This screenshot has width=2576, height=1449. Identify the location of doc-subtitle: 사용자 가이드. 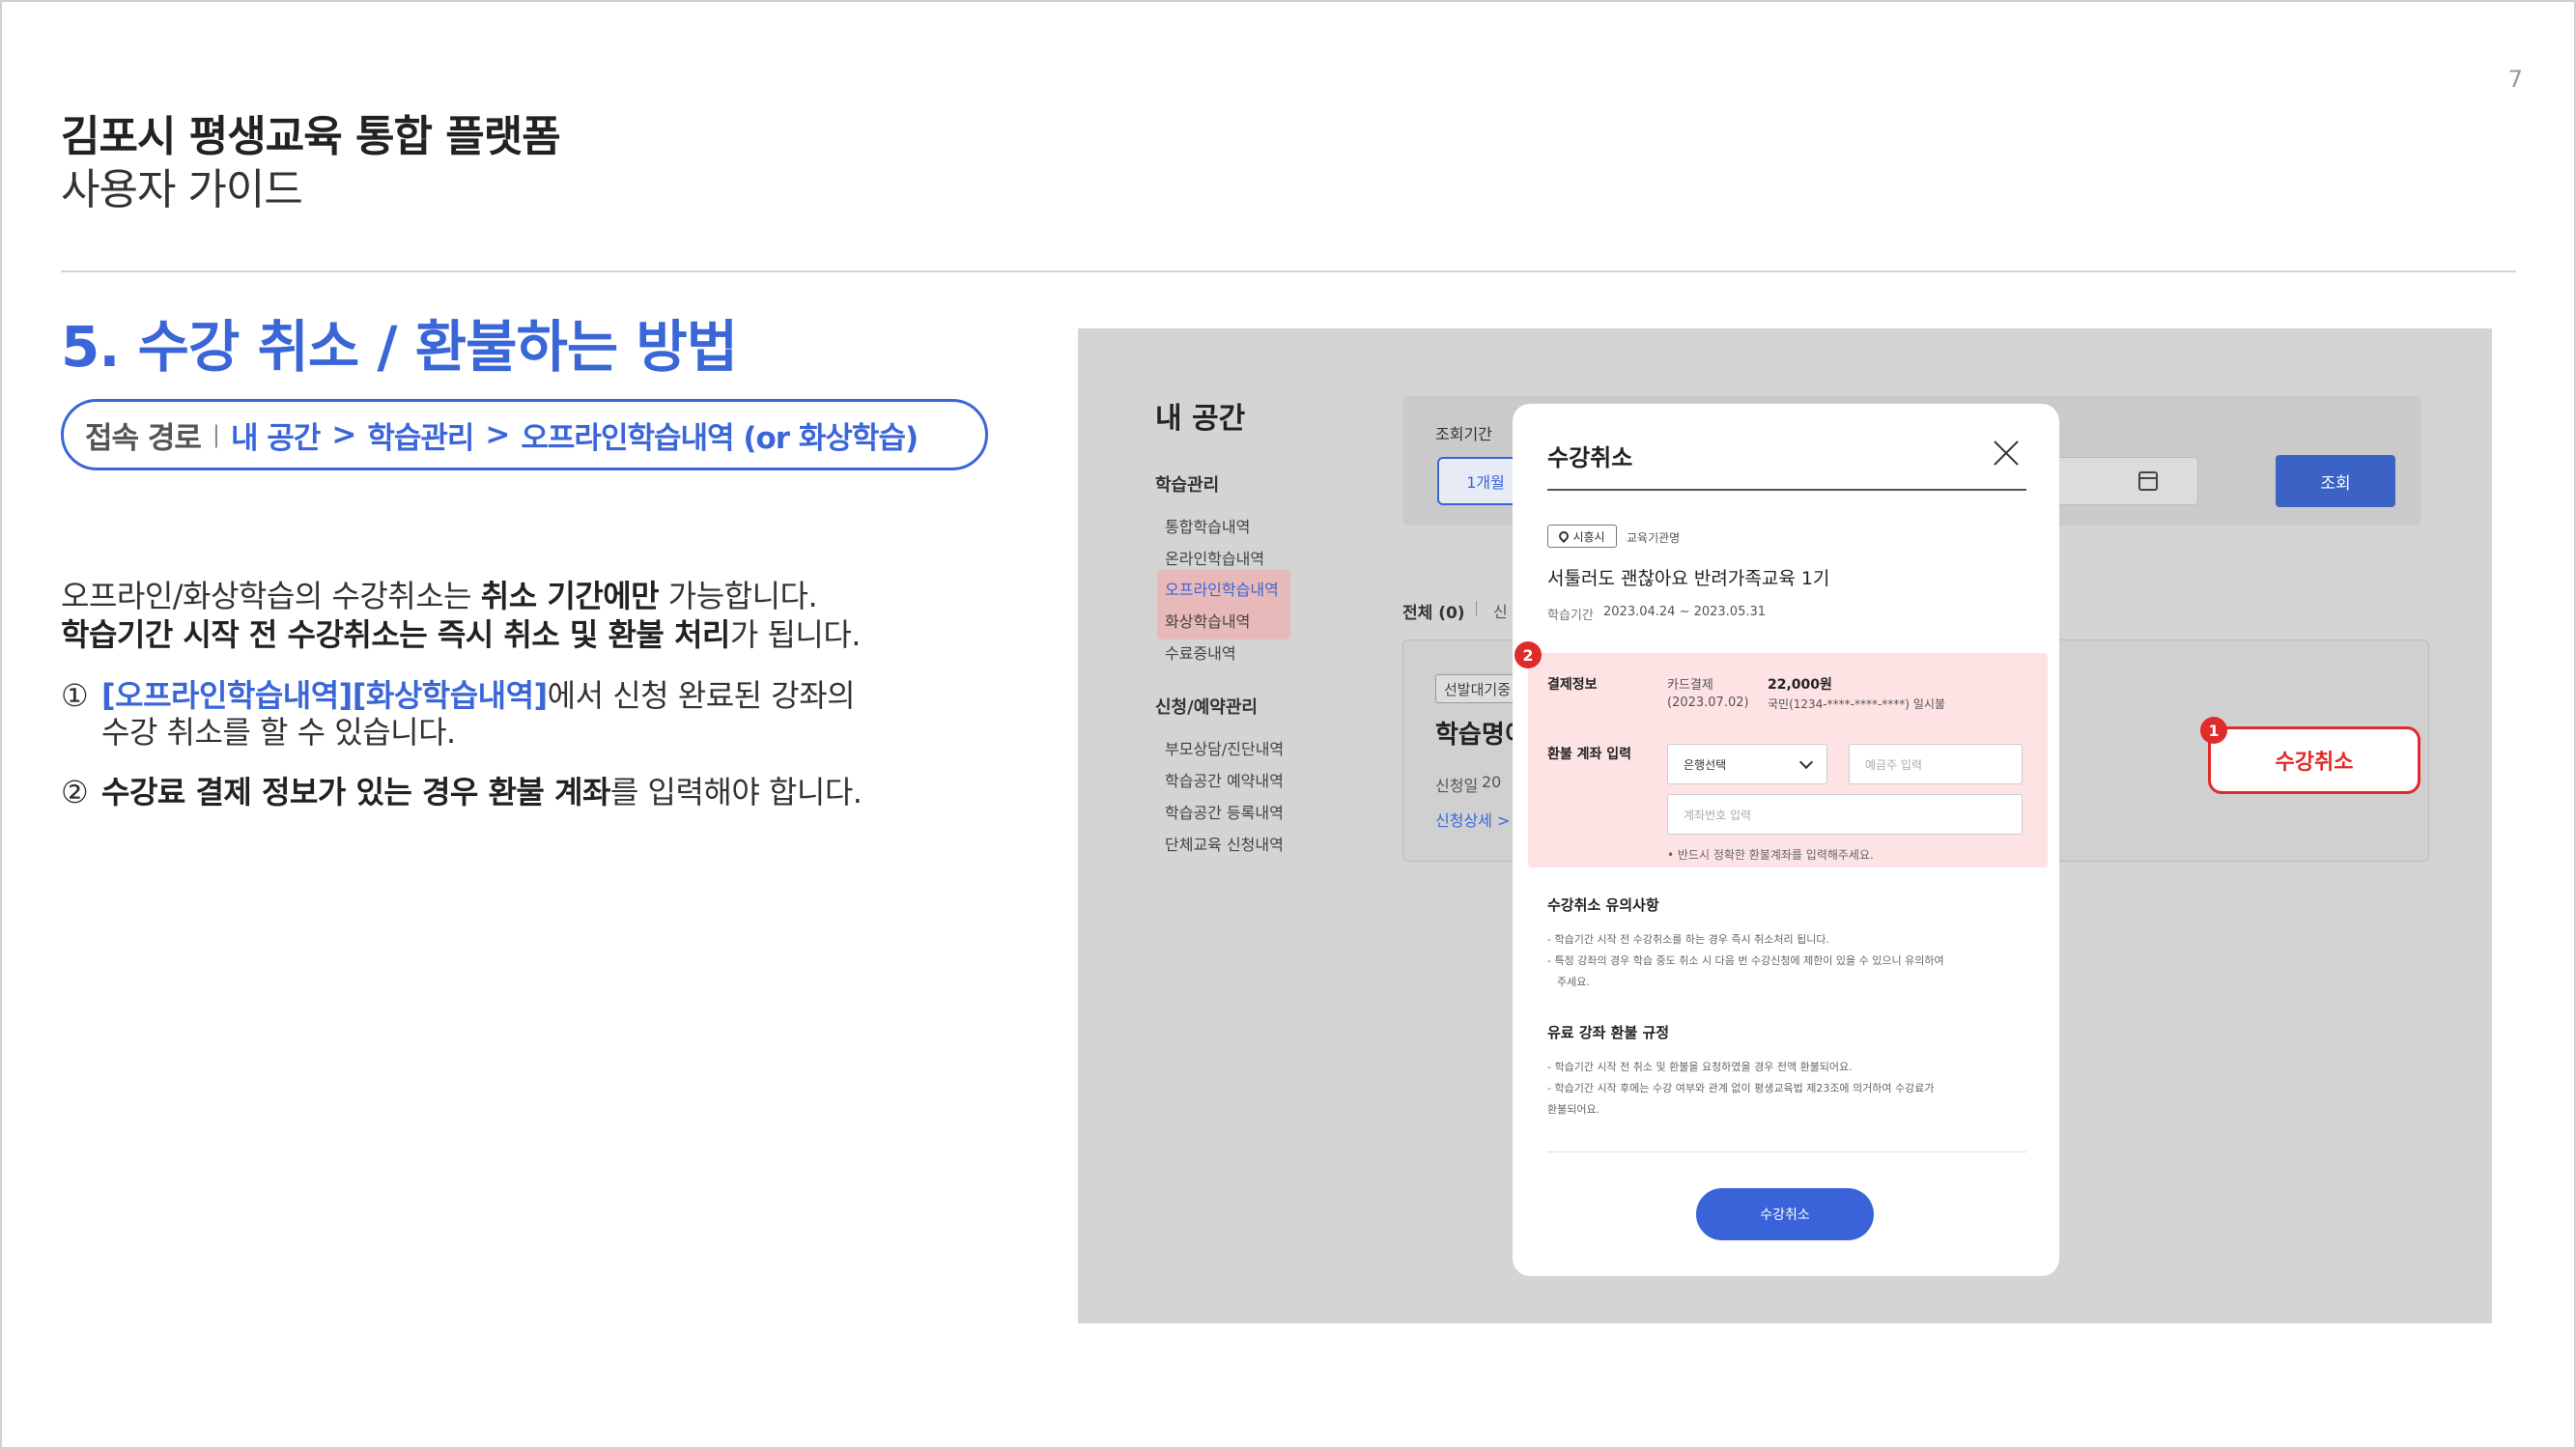
(182, 189).